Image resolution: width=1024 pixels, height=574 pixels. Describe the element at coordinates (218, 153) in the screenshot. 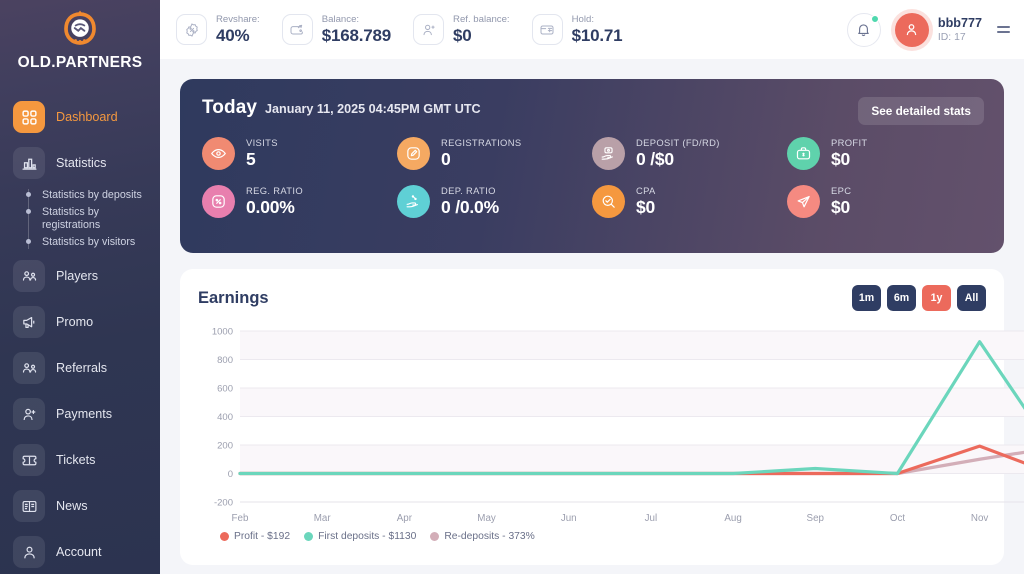

I see `eye-icon` at that location.